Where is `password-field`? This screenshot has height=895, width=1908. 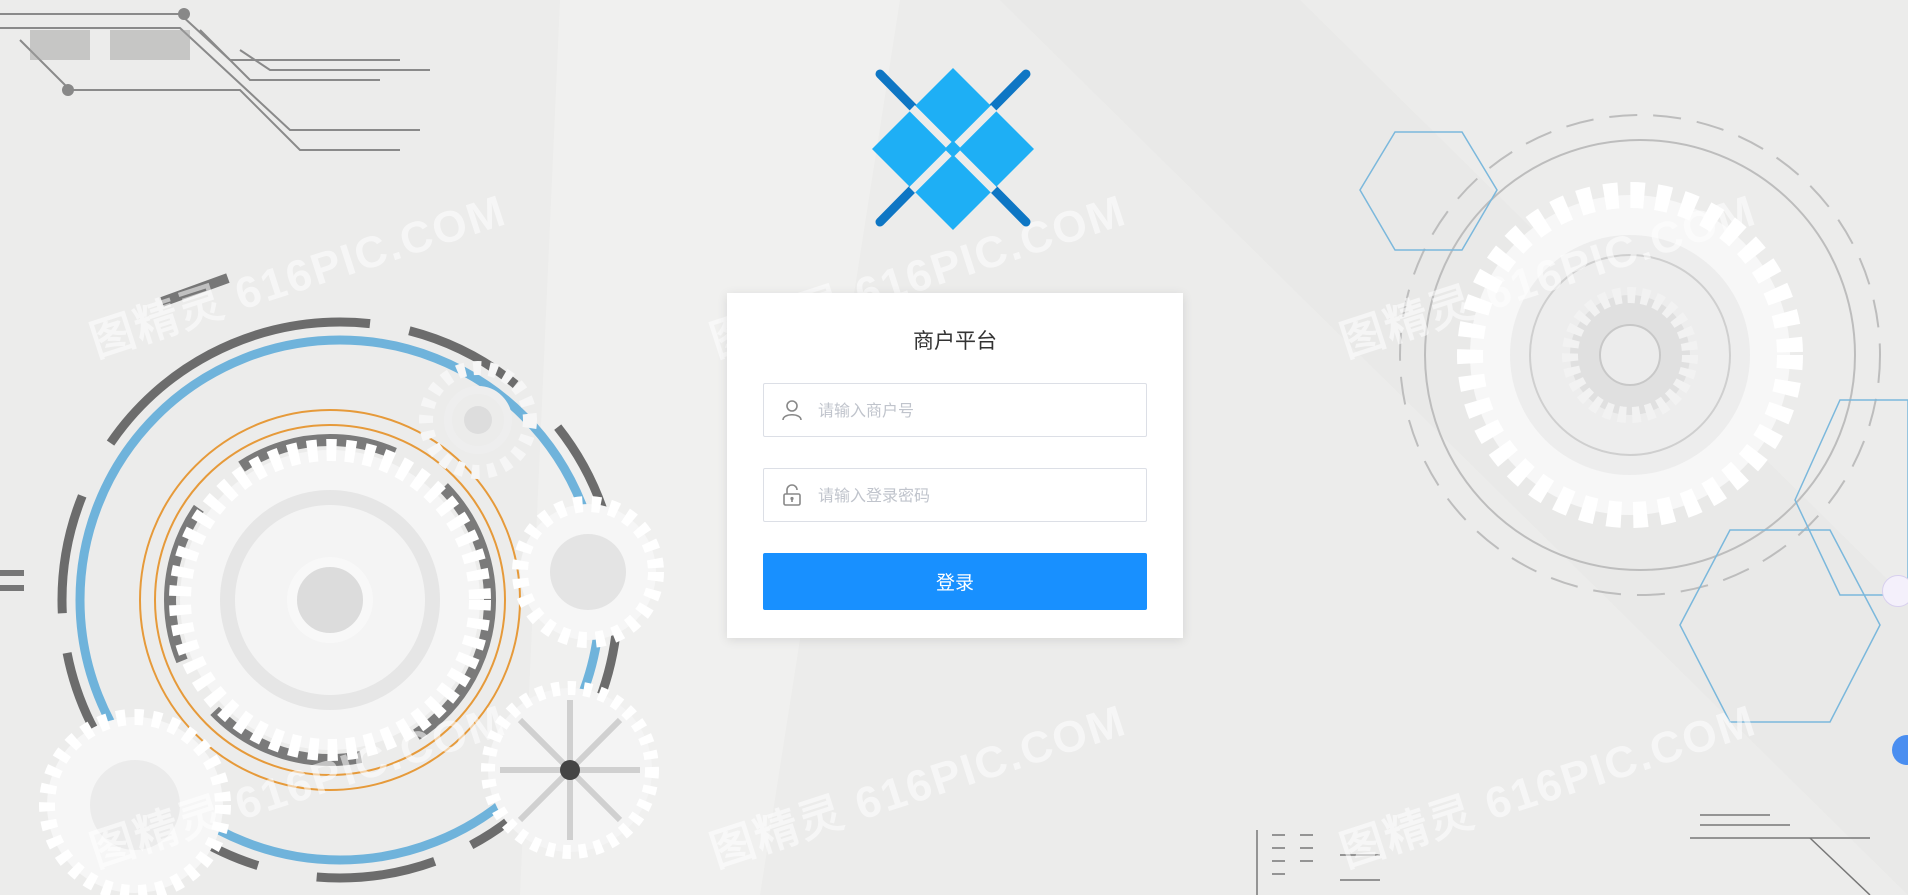
password-field is located at coordinates (955, 495).